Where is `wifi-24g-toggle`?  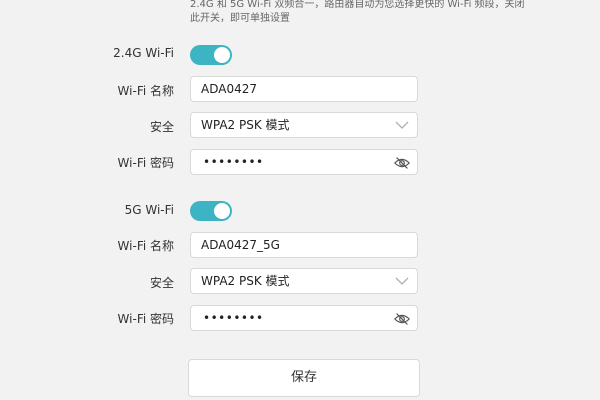 wifi-24g-toggle is located at coordinates (211, 55).